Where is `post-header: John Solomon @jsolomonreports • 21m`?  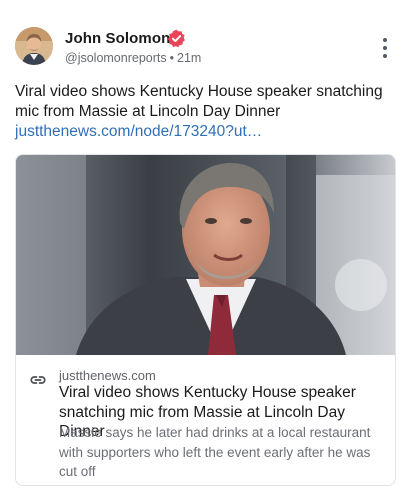
post-header: John Solomon @jsolomonreports • 21m is located at coordinates (206, 36).